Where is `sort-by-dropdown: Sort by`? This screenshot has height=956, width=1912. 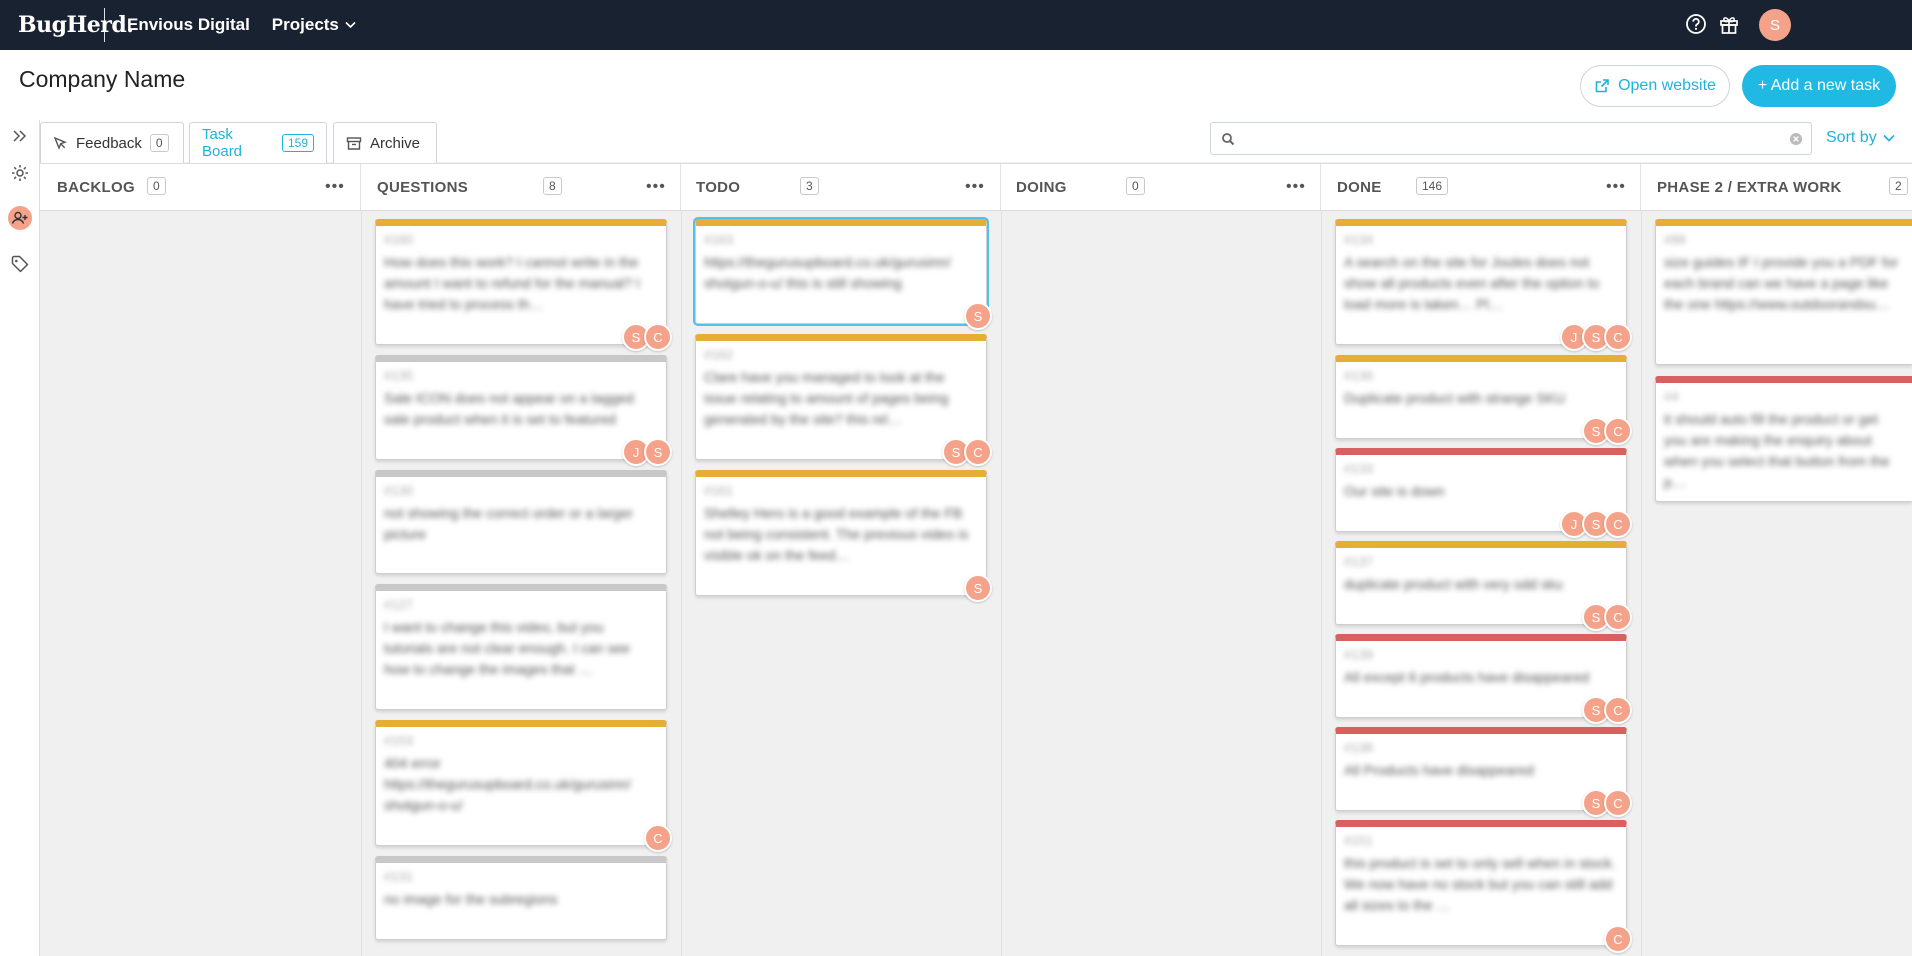 sort-by-dropdown: Sort by is located at coordinates (1860, 138).